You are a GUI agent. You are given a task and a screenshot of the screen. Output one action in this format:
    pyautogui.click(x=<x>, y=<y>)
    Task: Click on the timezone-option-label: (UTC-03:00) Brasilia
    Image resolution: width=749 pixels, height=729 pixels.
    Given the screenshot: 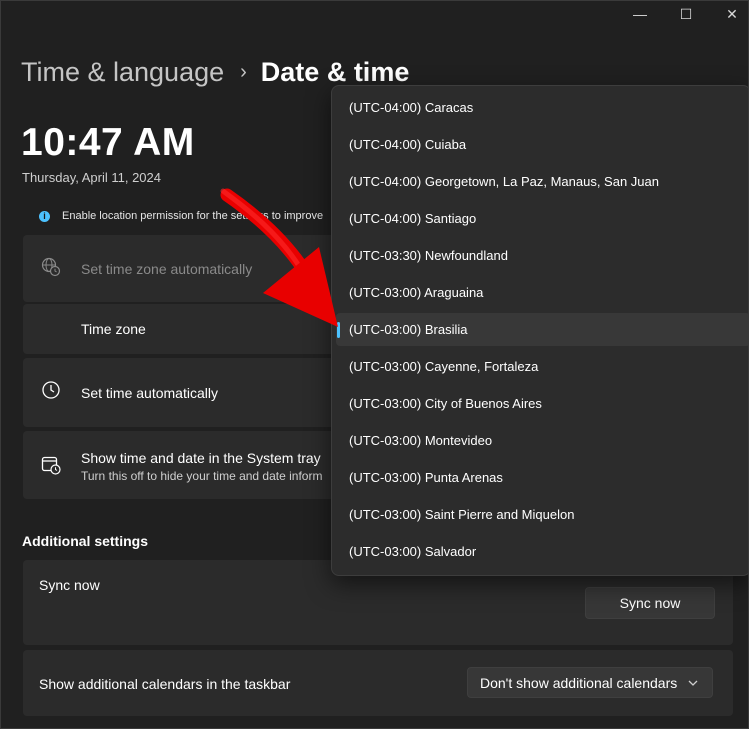 What is the action you would take?
    pyautogui.click(x=408, y=329)
    